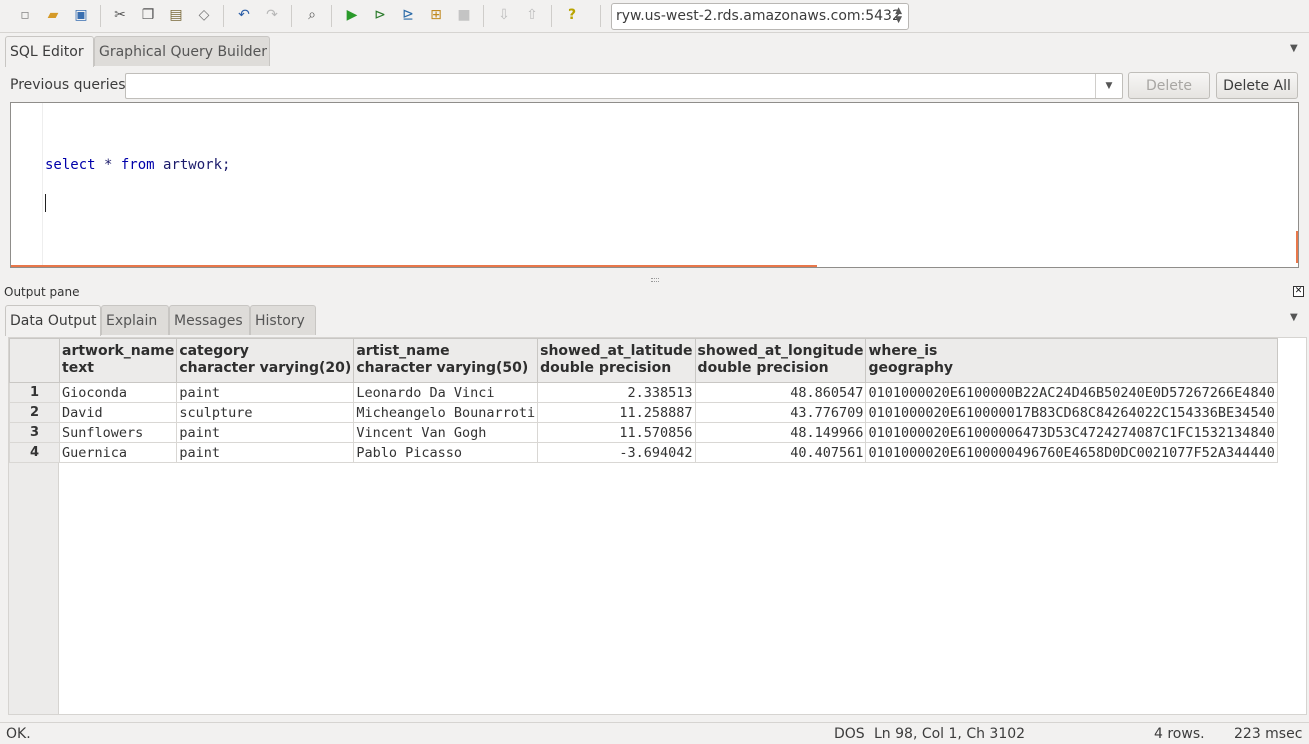 This screenshot has width=1309, height=744. What do you see at coordinates (272, 15) in the screenshot?
I see `redo-icon: ↷` at bounding box center [272, 15].